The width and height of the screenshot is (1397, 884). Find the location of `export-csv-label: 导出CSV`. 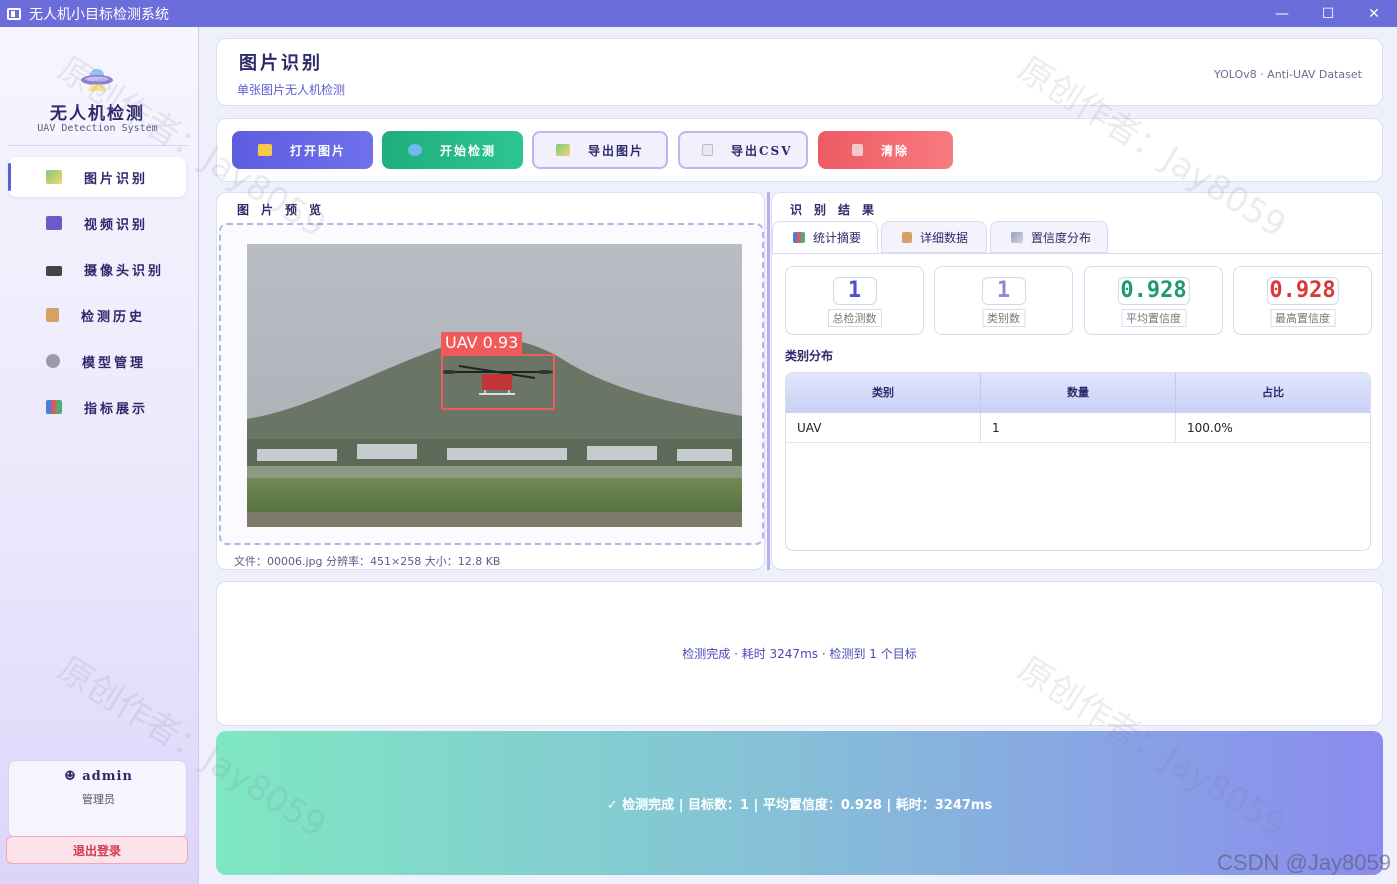

export-csv-label: 导出CSV is located at coordinates (762, 150).